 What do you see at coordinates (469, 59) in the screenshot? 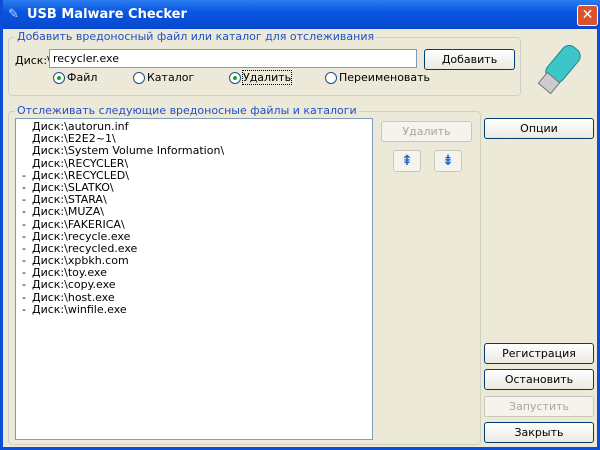
I see `add-button: Добавить` at bounding box center [469, 59].